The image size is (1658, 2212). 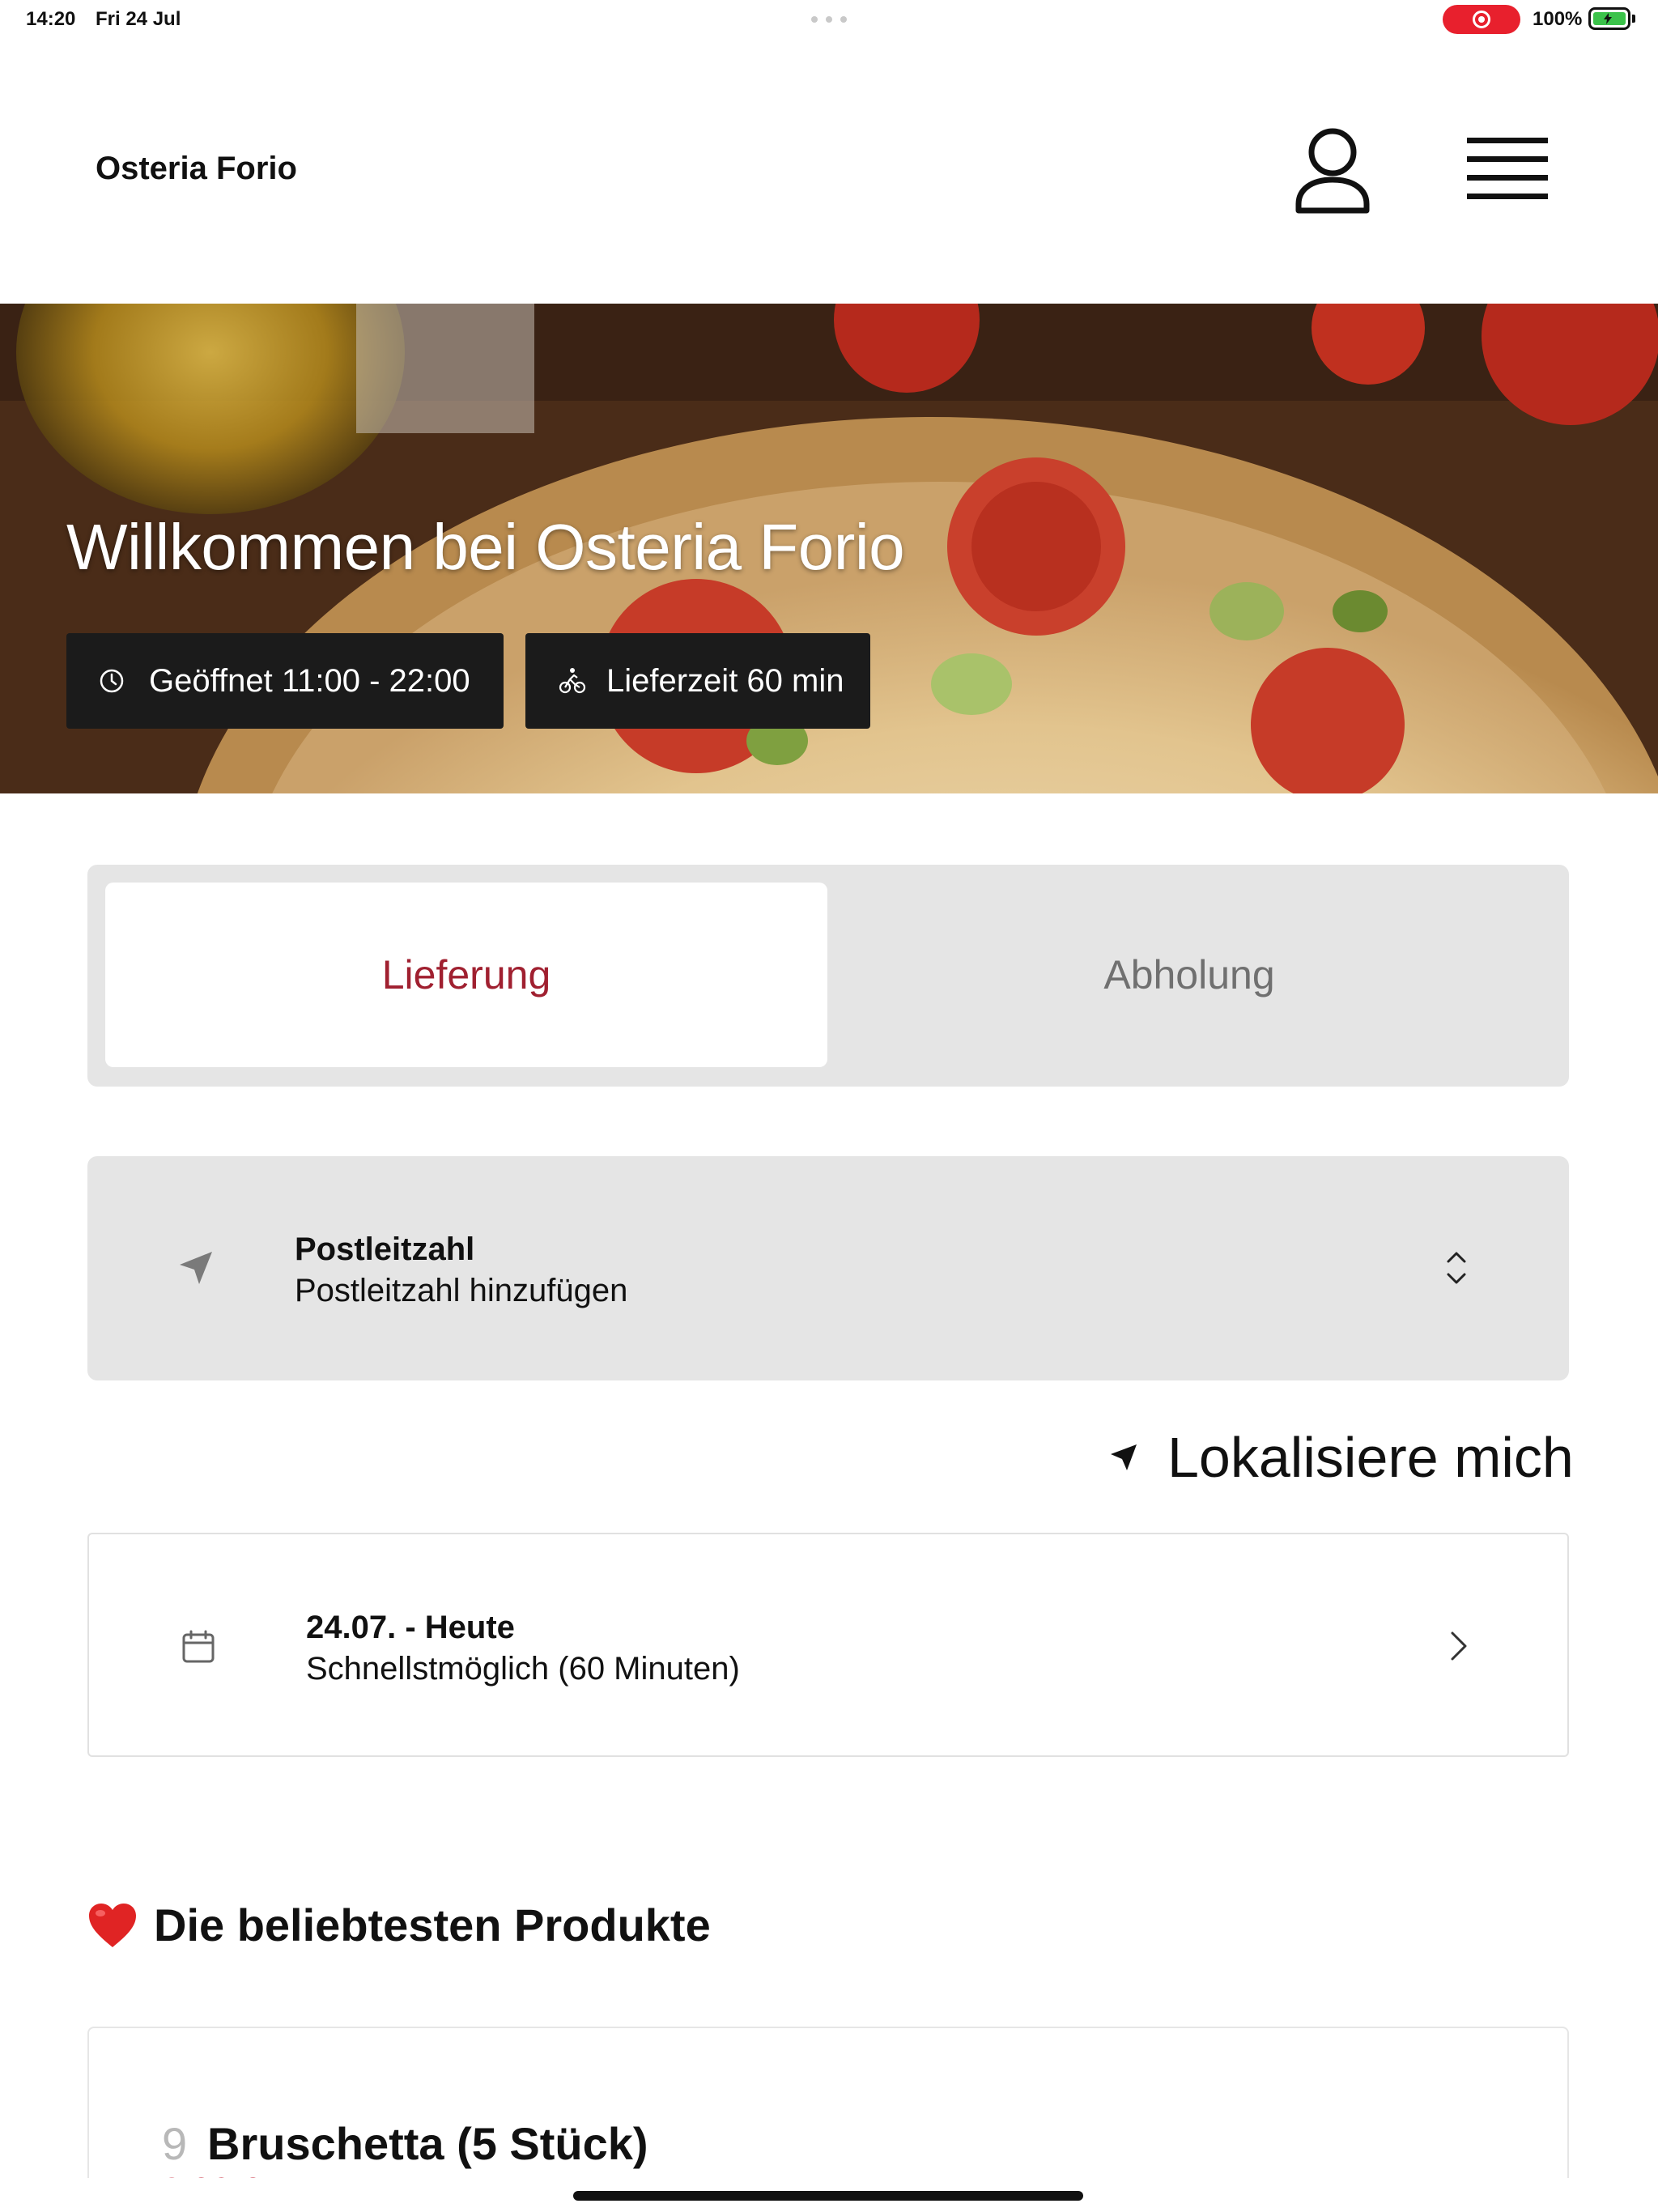 I want to click on battery-icon, so click(x=1609, y=19).